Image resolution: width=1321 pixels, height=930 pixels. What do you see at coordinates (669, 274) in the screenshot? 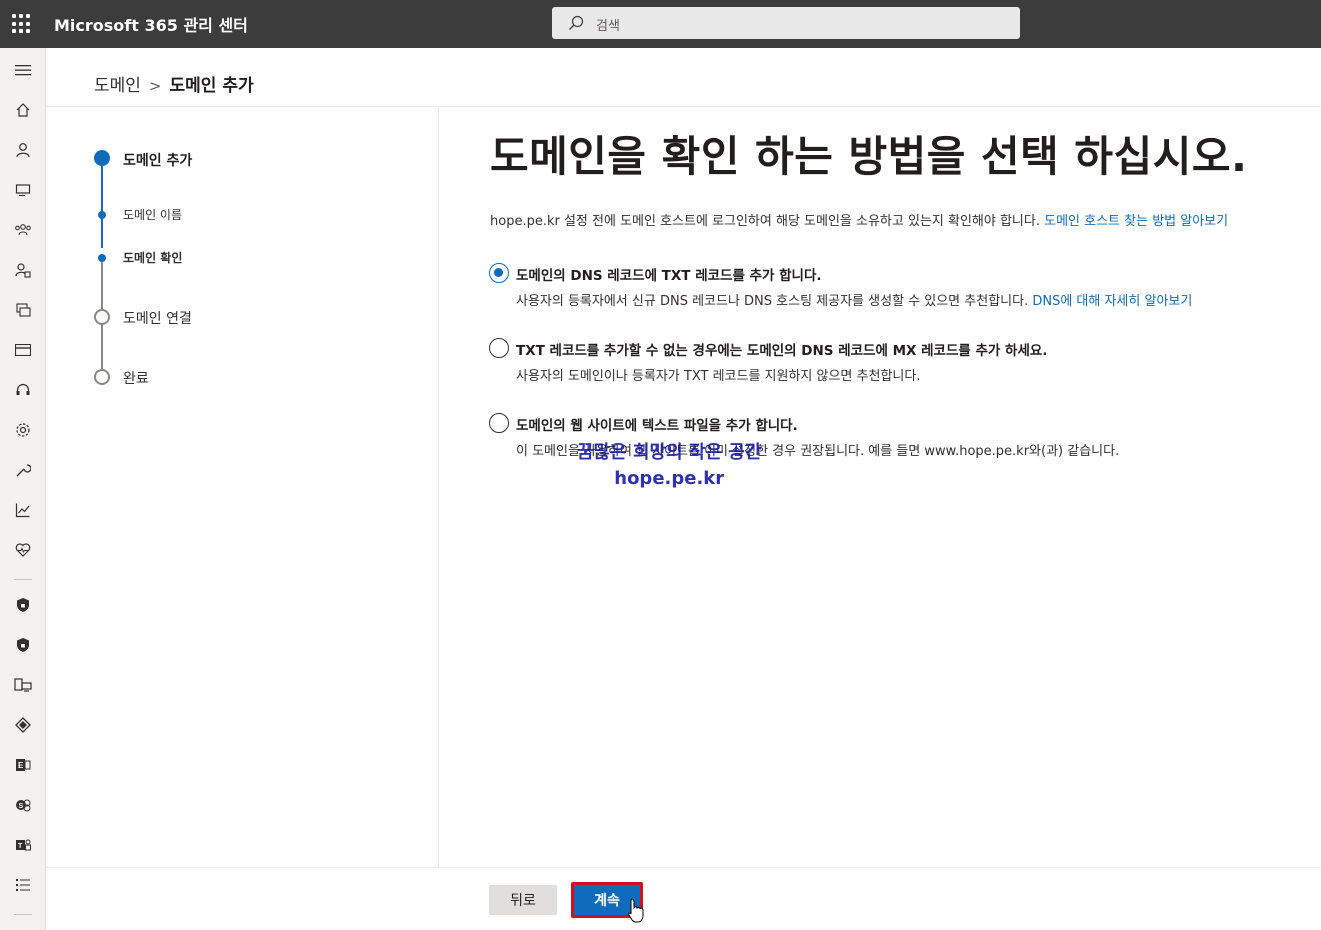
I see `txt-record-option-title: 도메인의 DNS 레코드에 TXT 레코드를 추가 합니다.` at bounding box center [669, 274].